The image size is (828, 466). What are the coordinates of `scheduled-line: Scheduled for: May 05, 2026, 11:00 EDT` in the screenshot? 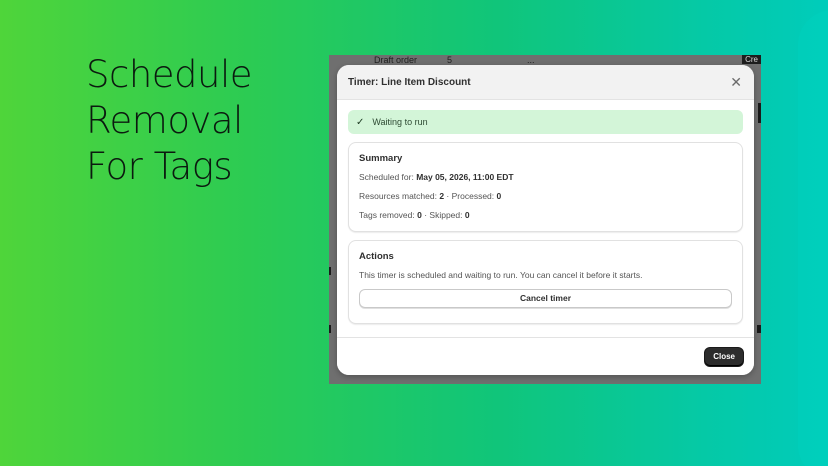 It's located at (545, 177).